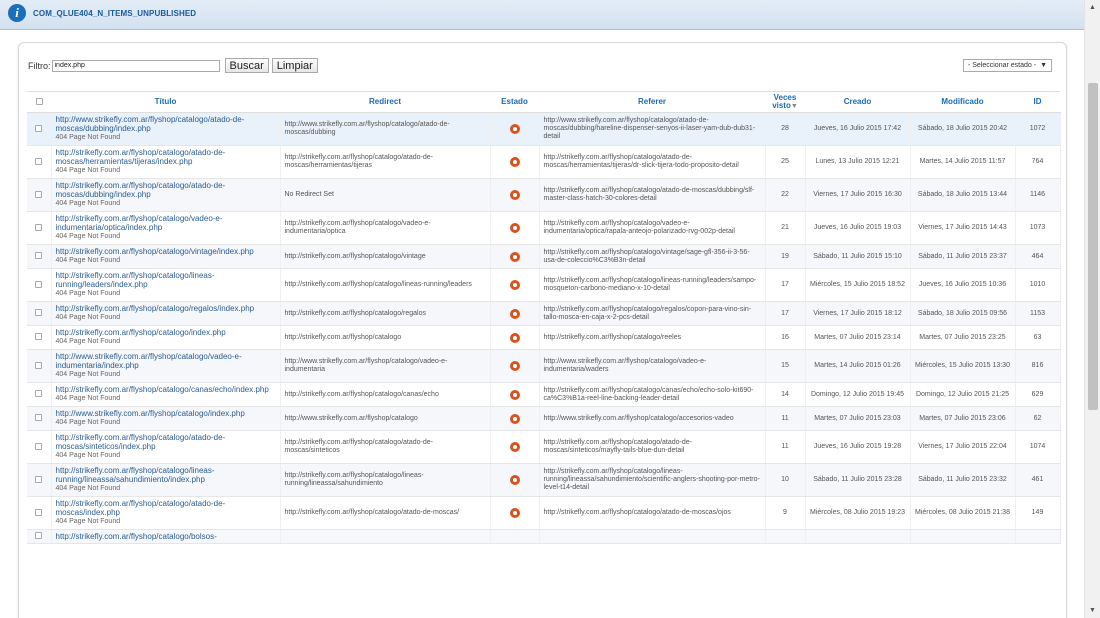 The width and height of the screenshot is (1100, 618). I want to click on column-header-redirect: Redirect, so click(385, 102).